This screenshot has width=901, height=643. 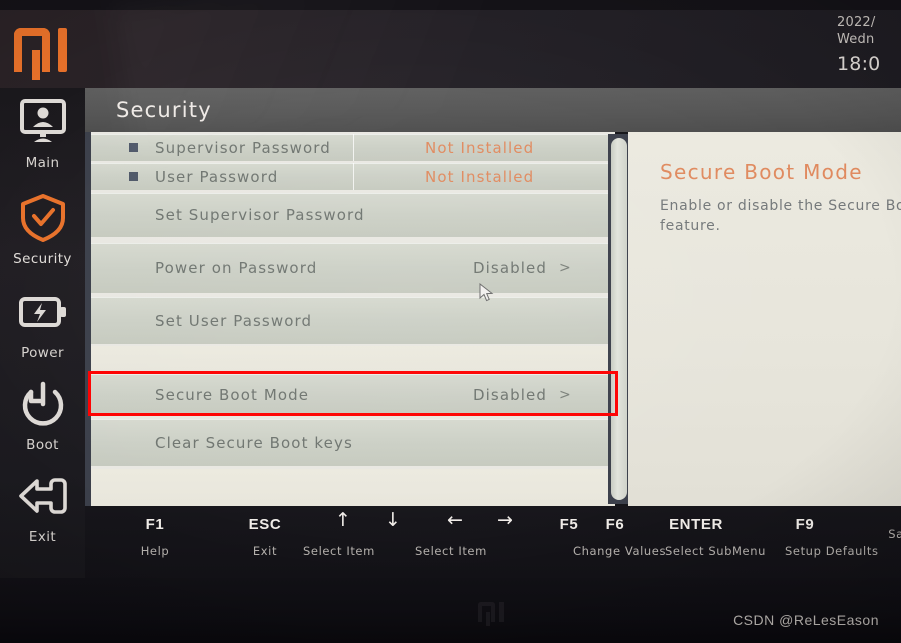 What do you see at coordinates (42, 406) in the screenshot?
I see `power-refresh-icon` at bounding box center [42, 406].